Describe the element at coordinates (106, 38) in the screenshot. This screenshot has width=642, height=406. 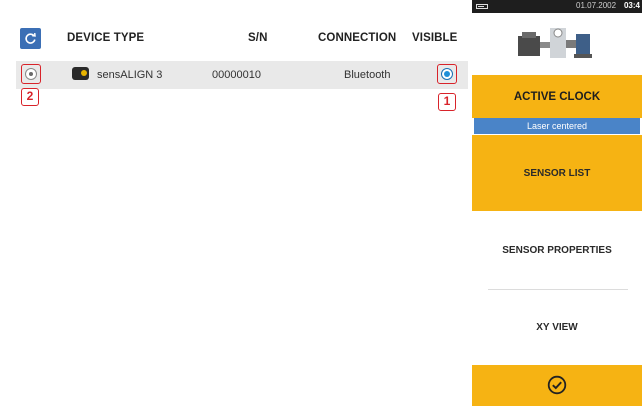
I see `column-header-device-type: DEVICE TYPE` at that location.